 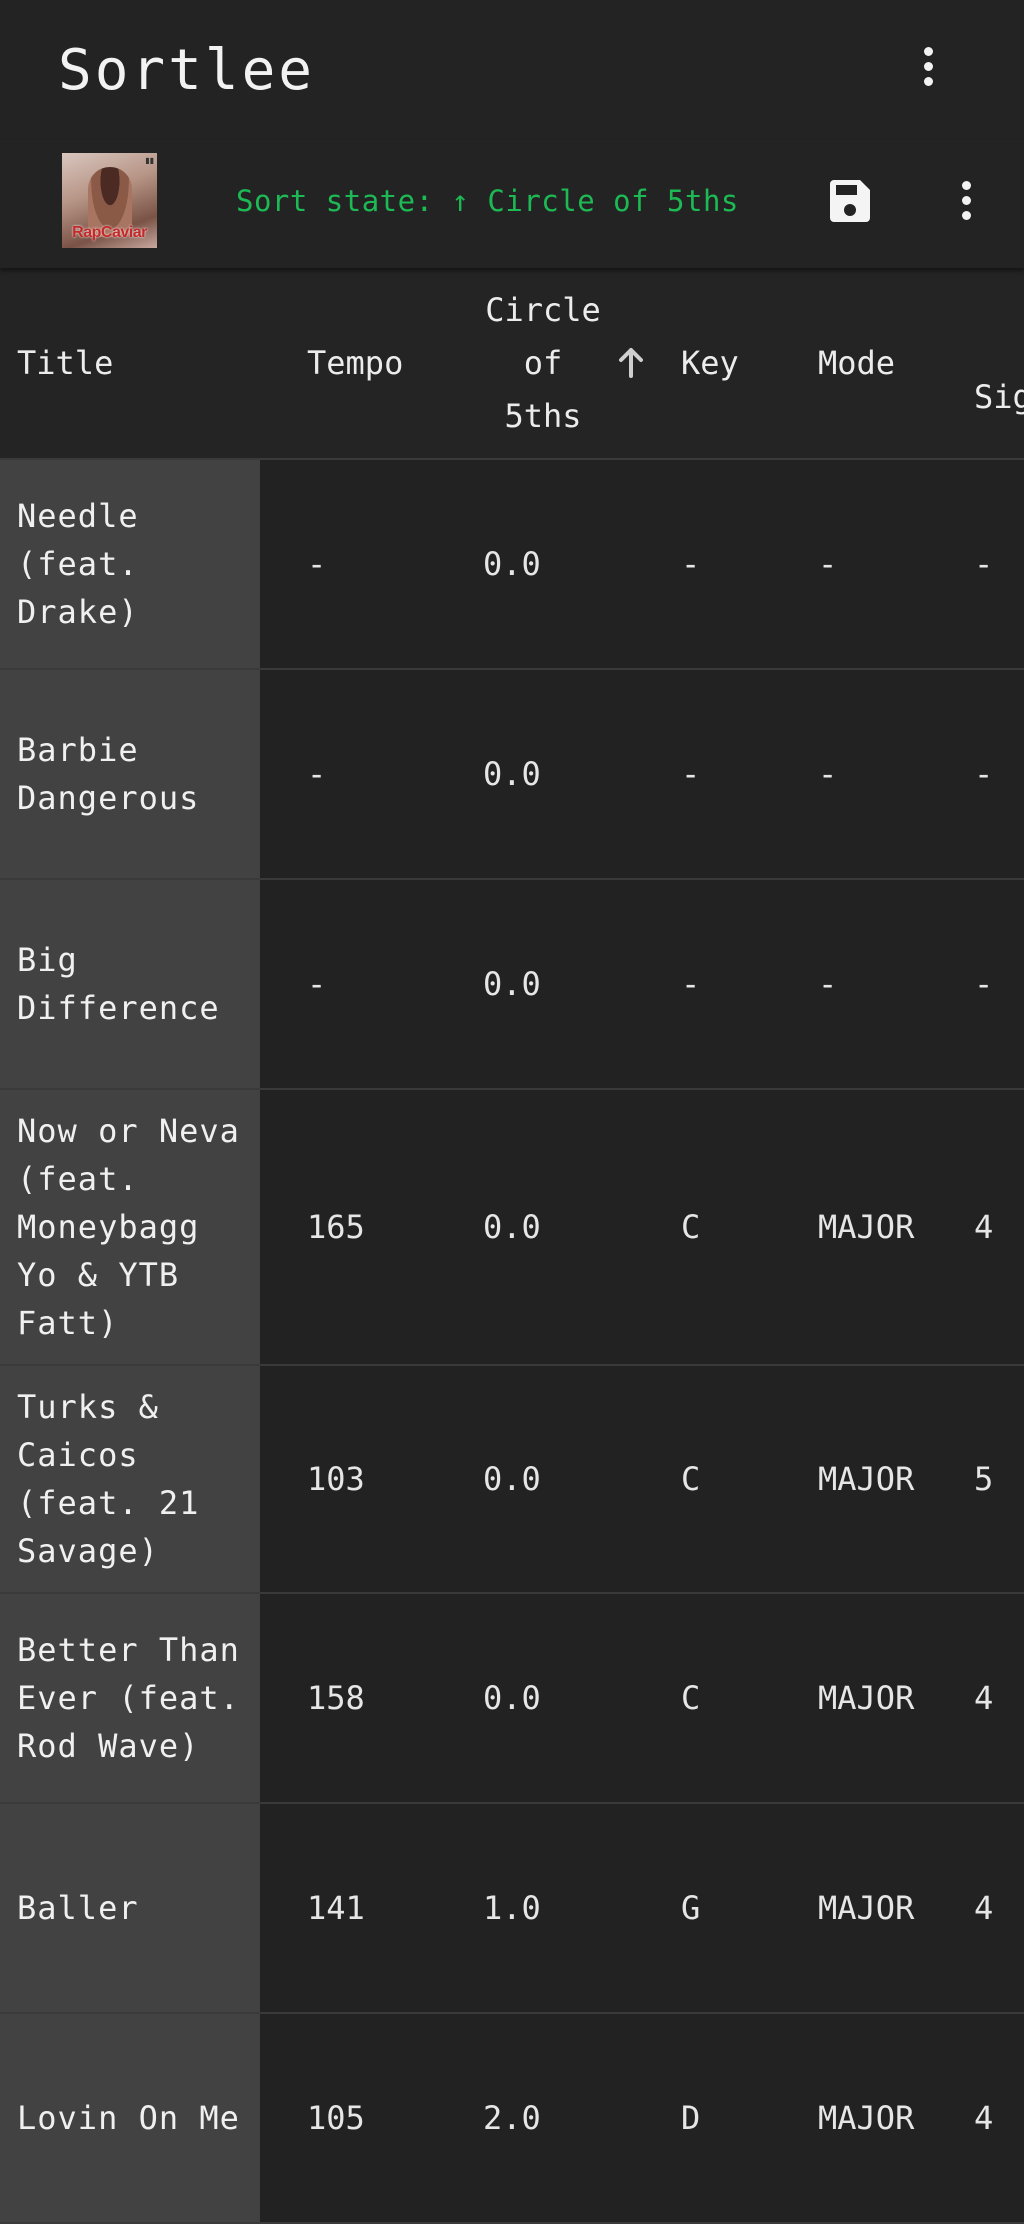 I want to click on app-bar: Sortlee, so click(x=512, y=70).